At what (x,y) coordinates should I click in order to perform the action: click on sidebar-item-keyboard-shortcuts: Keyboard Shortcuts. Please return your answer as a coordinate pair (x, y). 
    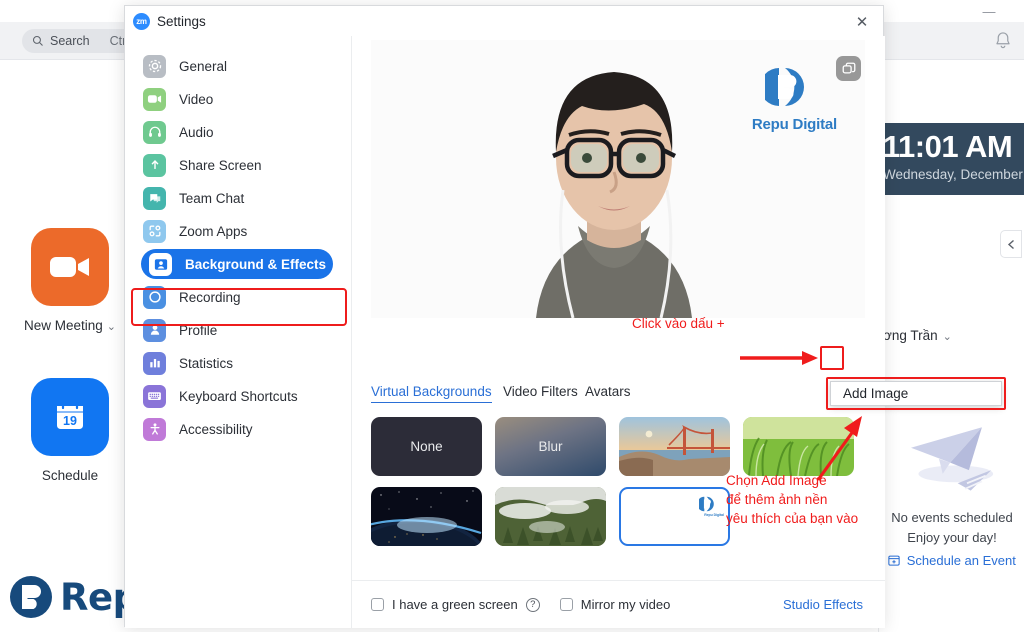
    Looking at the image, I should click on (239, 396).